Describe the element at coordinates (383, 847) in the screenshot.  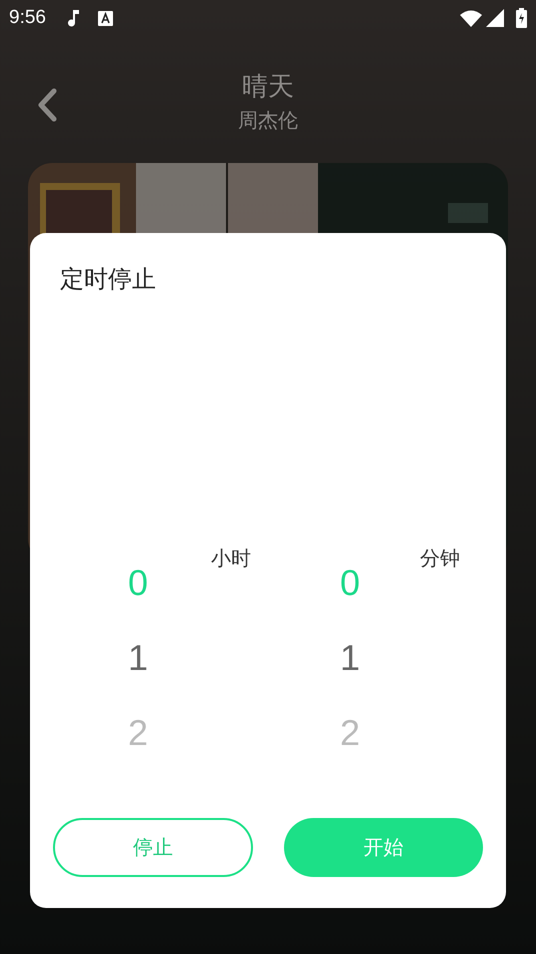
I see `start-button: 开始` at that location.